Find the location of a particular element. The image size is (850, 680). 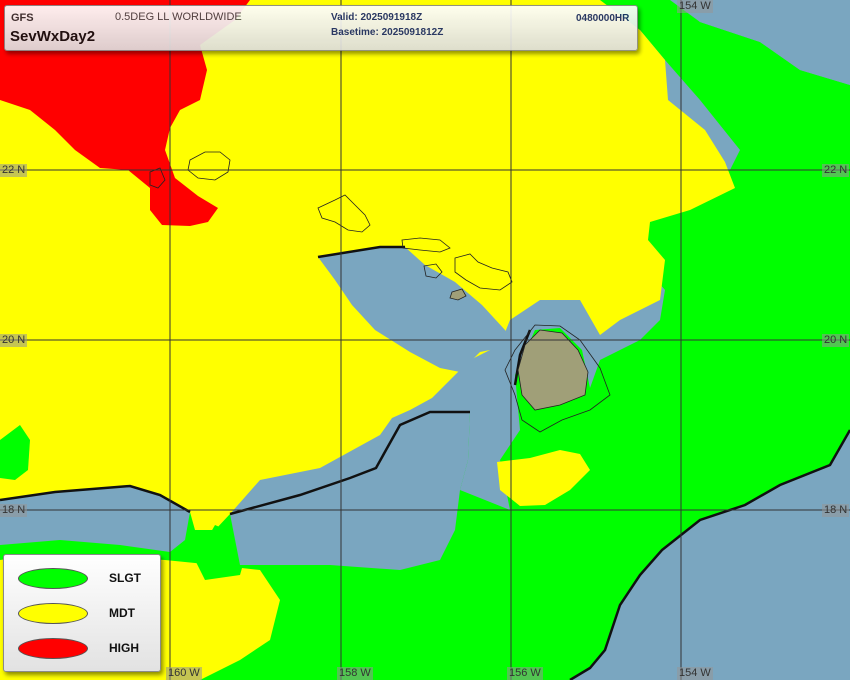

legend-item-high: HIGH is located at coordinates (82, 648).